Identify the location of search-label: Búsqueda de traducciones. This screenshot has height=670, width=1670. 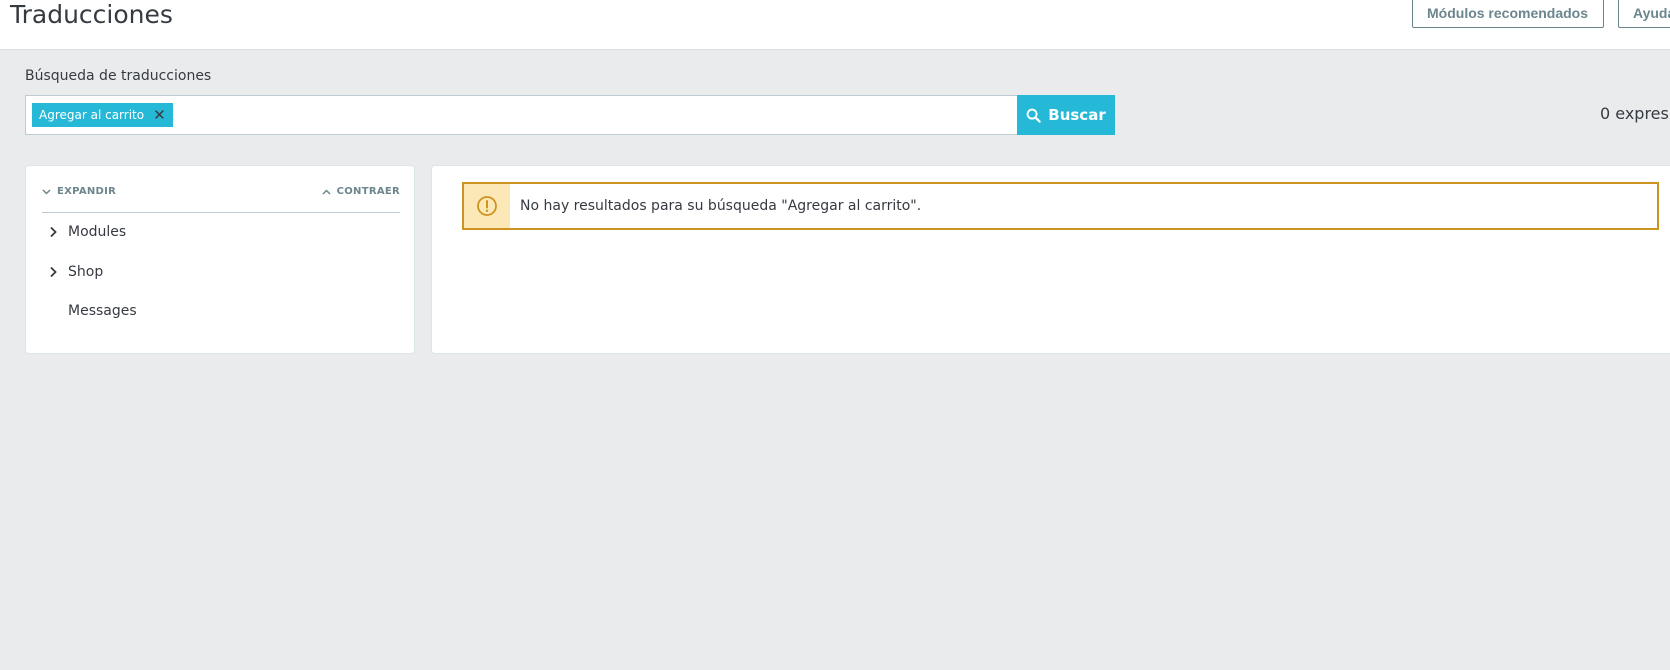
(118, 76).